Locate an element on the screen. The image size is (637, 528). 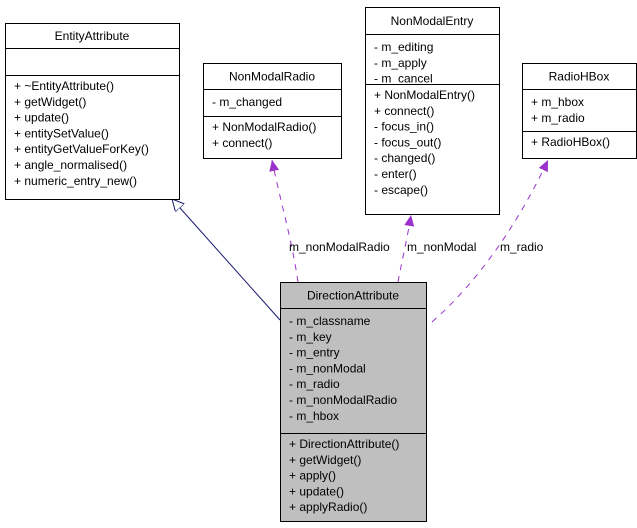
edge-label: m_radio is located at coordinates (522, 247).